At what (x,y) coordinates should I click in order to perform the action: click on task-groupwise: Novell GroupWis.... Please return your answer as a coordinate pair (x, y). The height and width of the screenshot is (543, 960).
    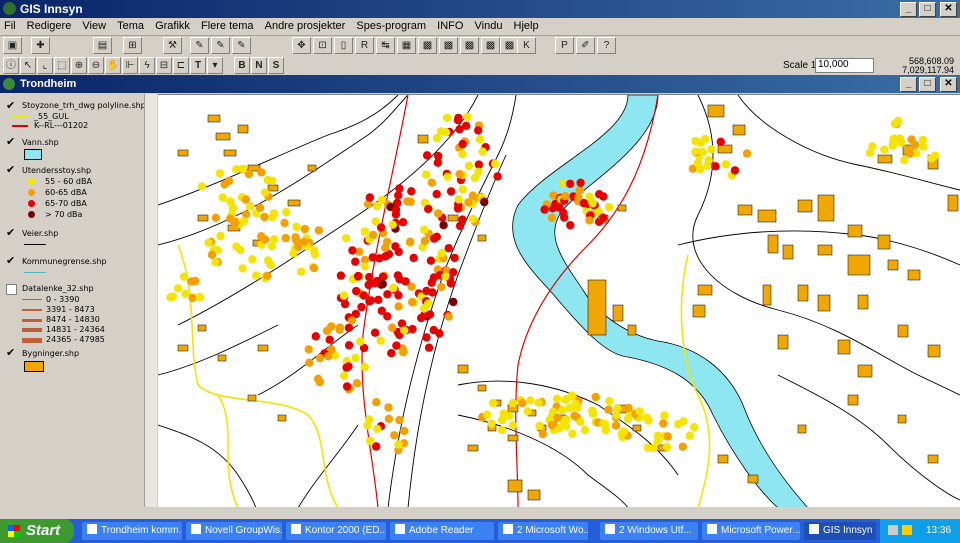
    Looking at the image, I should click on (234, 531).